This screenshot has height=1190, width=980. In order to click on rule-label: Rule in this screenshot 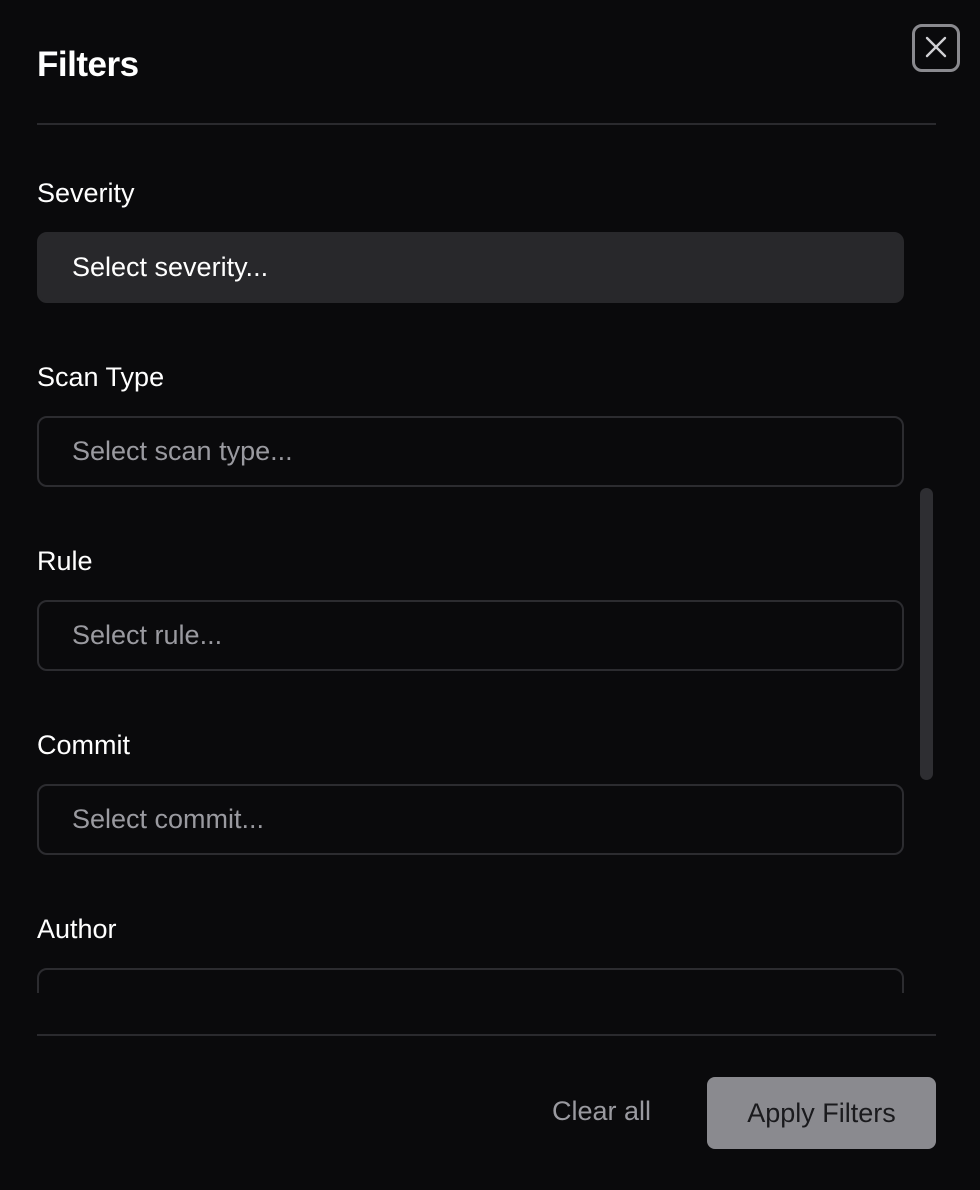, I will do `click(65, 561)`.